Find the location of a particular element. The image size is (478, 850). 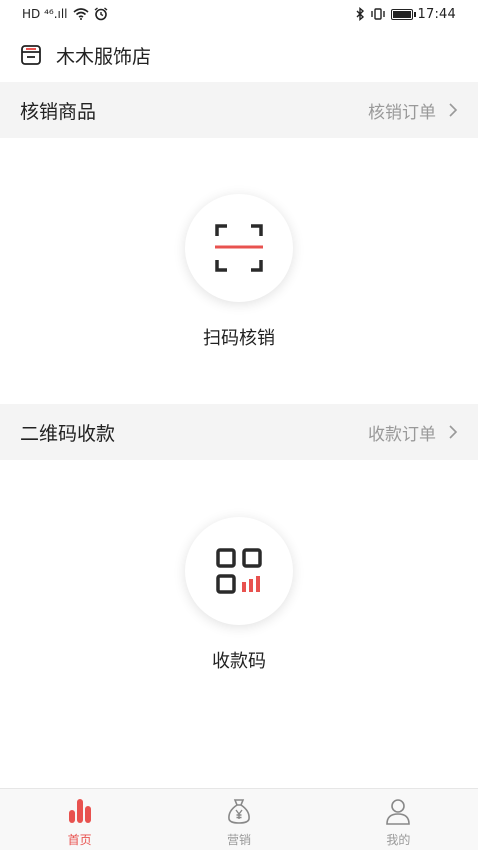

battery-icon is located at coordinates (403, 14).